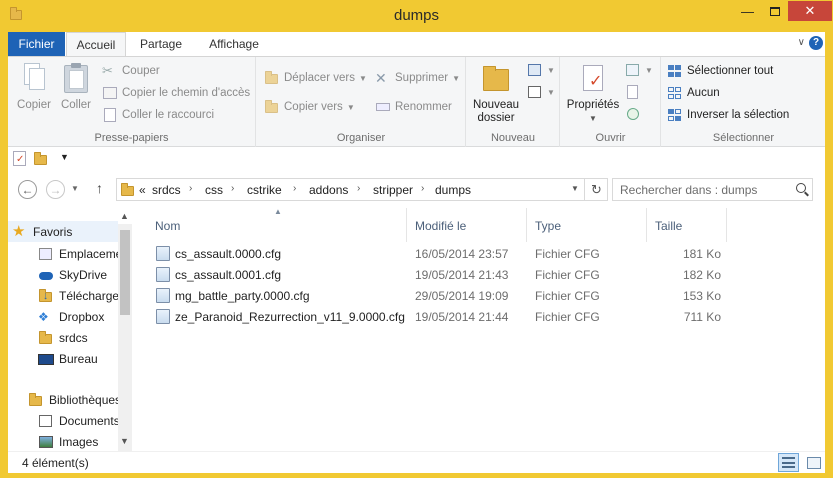 Image resolution: width=833 pixels, height=478 pixels. I want to click on forward-button: →, so click(55, 189).